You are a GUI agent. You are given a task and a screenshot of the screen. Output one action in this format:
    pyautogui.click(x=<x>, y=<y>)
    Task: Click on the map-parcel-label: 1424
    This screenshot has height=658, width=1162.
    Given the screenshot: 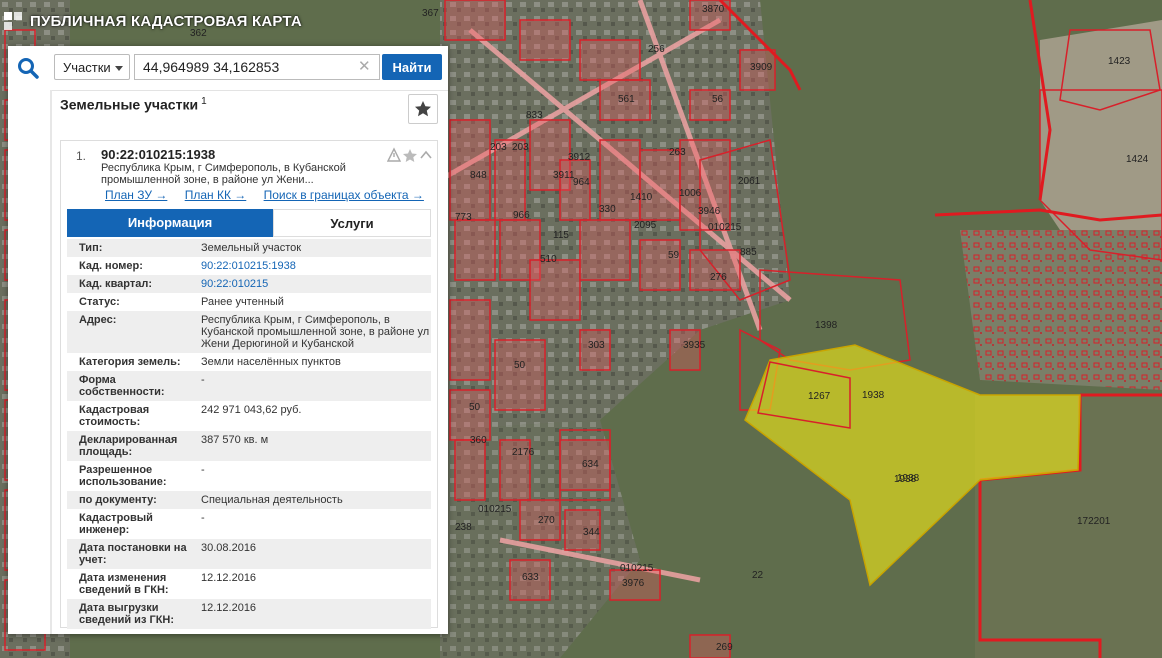 What is the action you would take?
    pyautogui.click(x=1137, y=159)
    